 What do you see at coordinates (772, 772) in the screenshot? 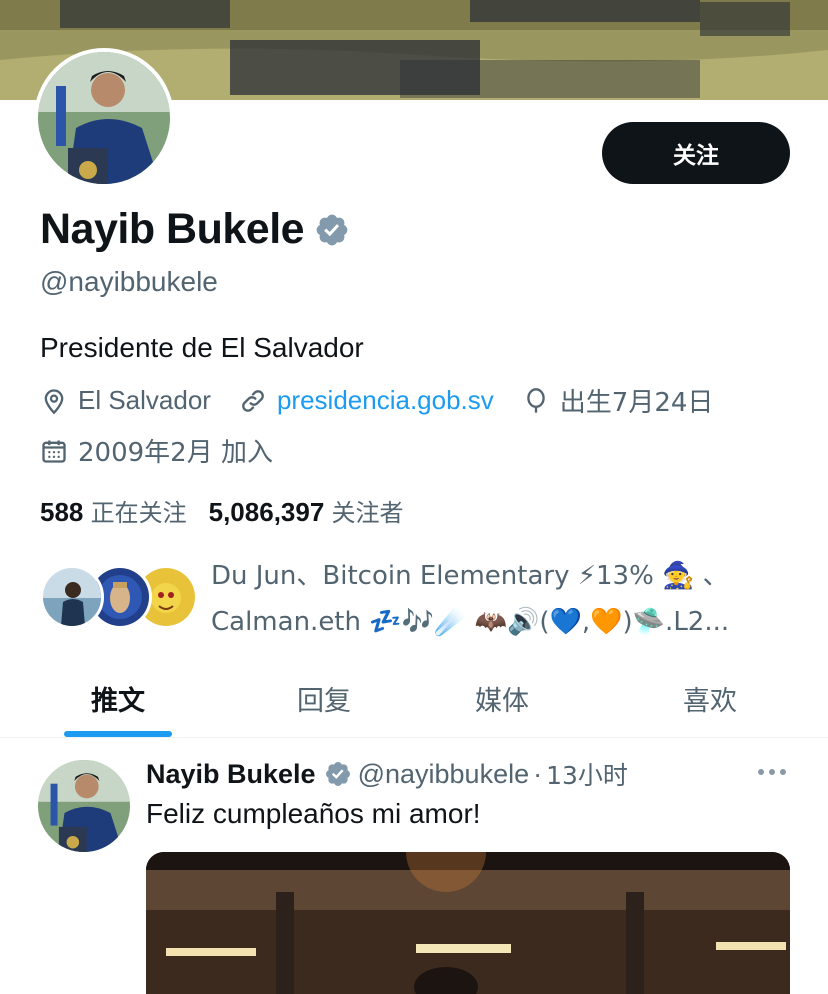
I see `more-dots-icon` at bounding box center [772, 772].